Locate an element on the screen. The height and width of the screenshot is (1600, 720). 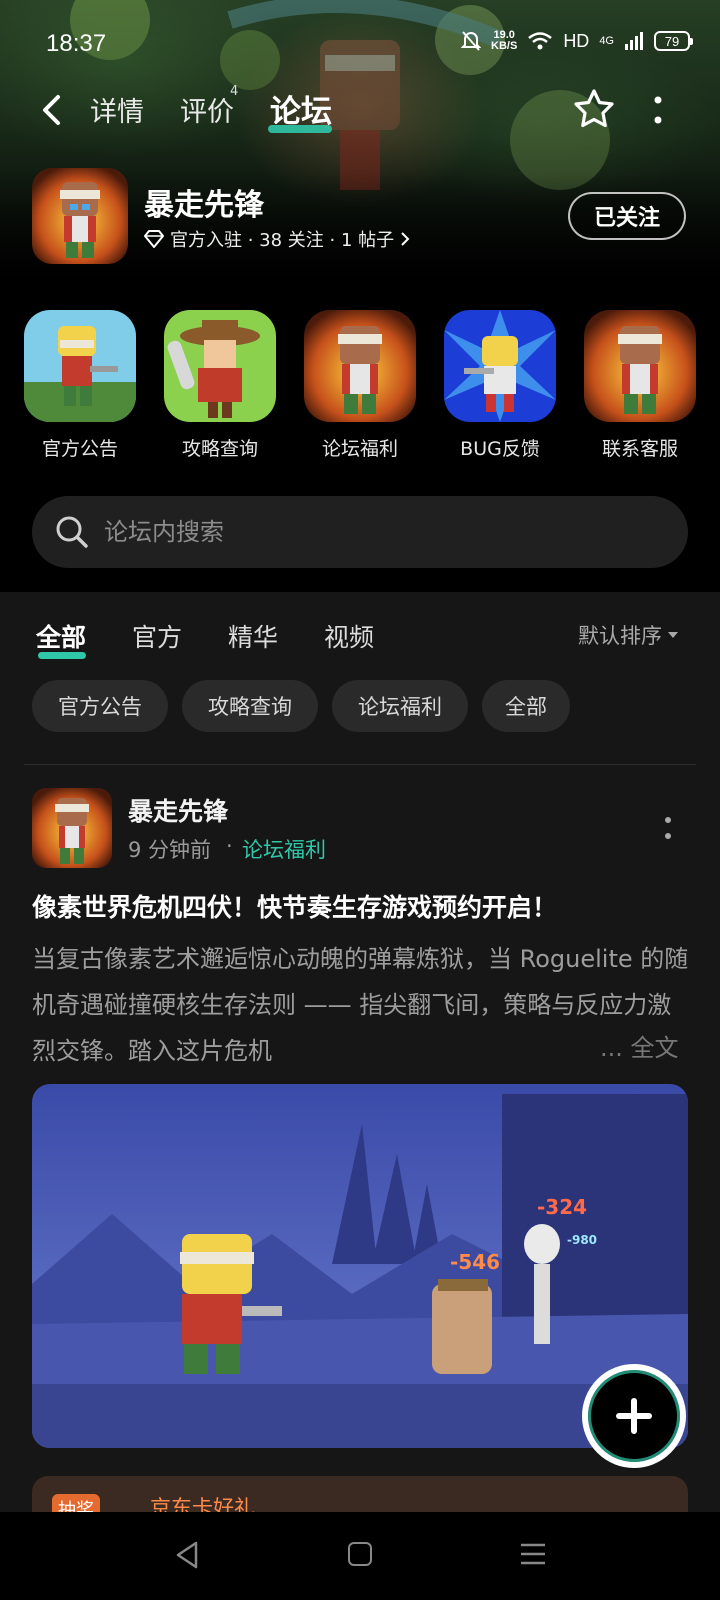
filter-tab-official: 官方 is located at coordinates (157, 636).